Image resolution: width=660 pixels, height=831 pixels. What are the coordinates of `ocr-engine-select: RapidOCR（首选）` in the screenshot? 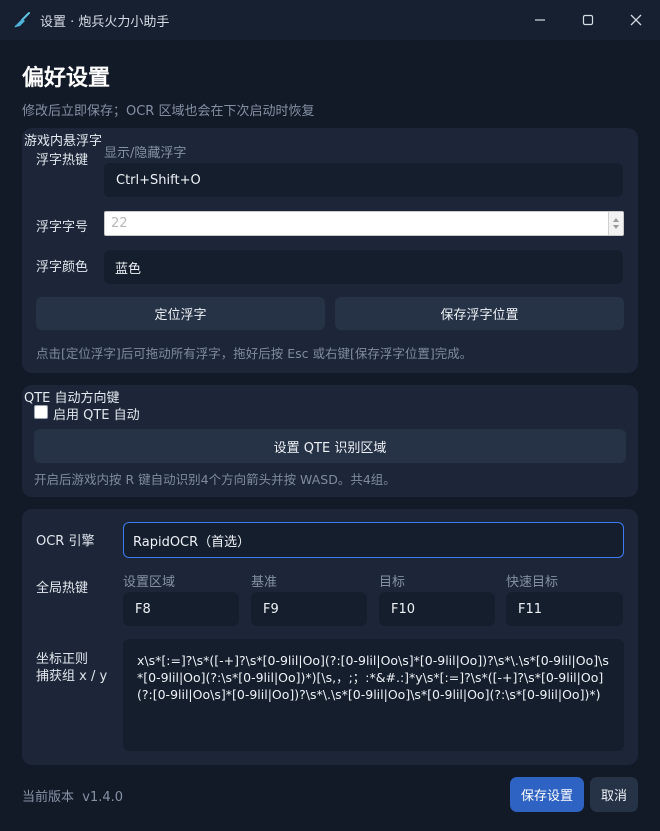 It's located at (373, 540).